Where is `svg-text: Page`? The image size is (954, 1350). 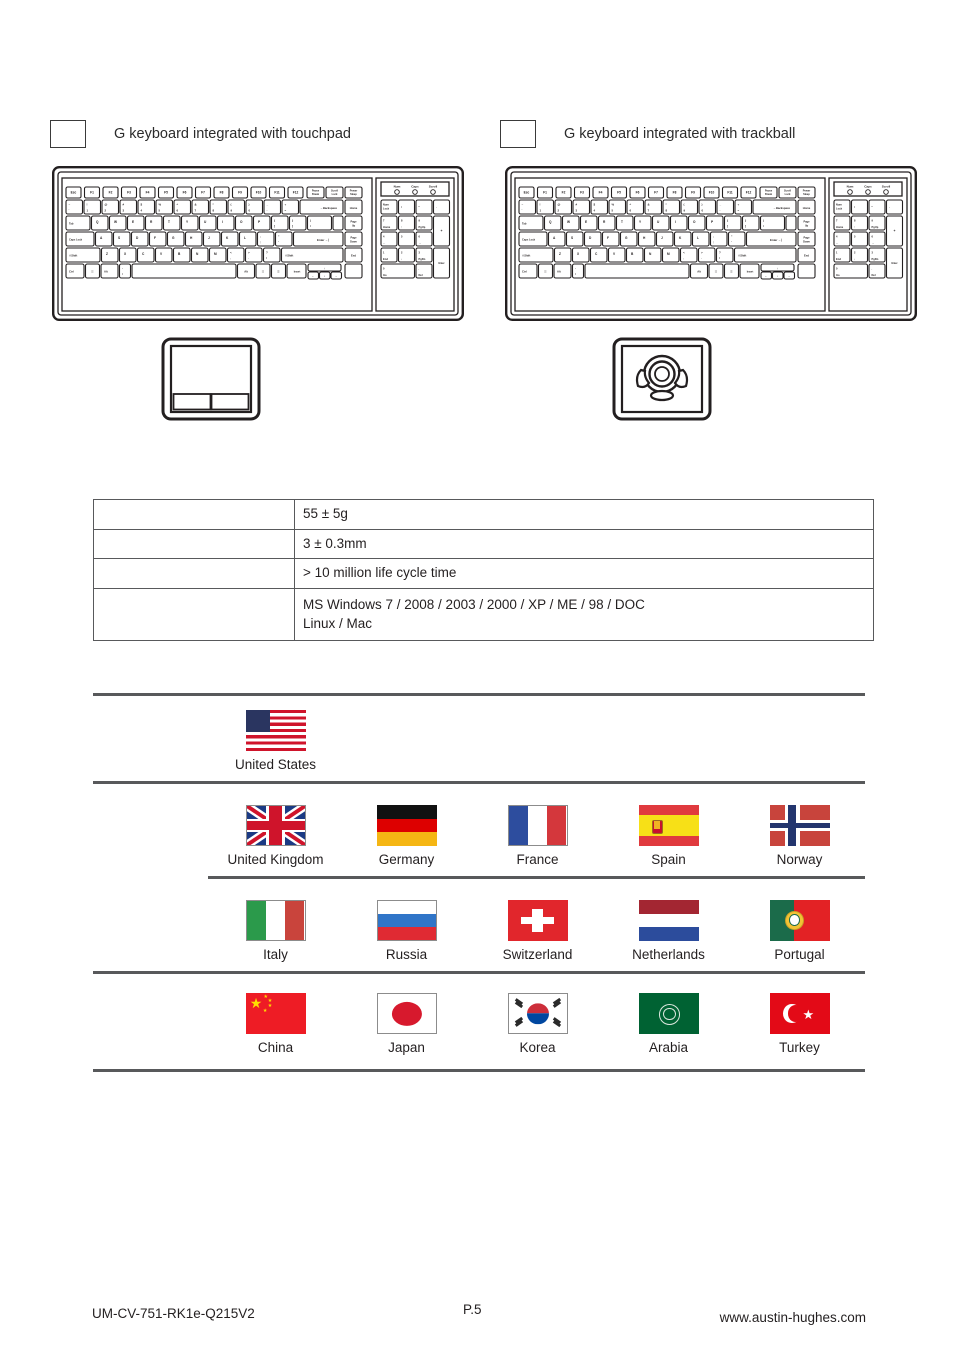
svg-text: Page is located at coordinates (807, 238).